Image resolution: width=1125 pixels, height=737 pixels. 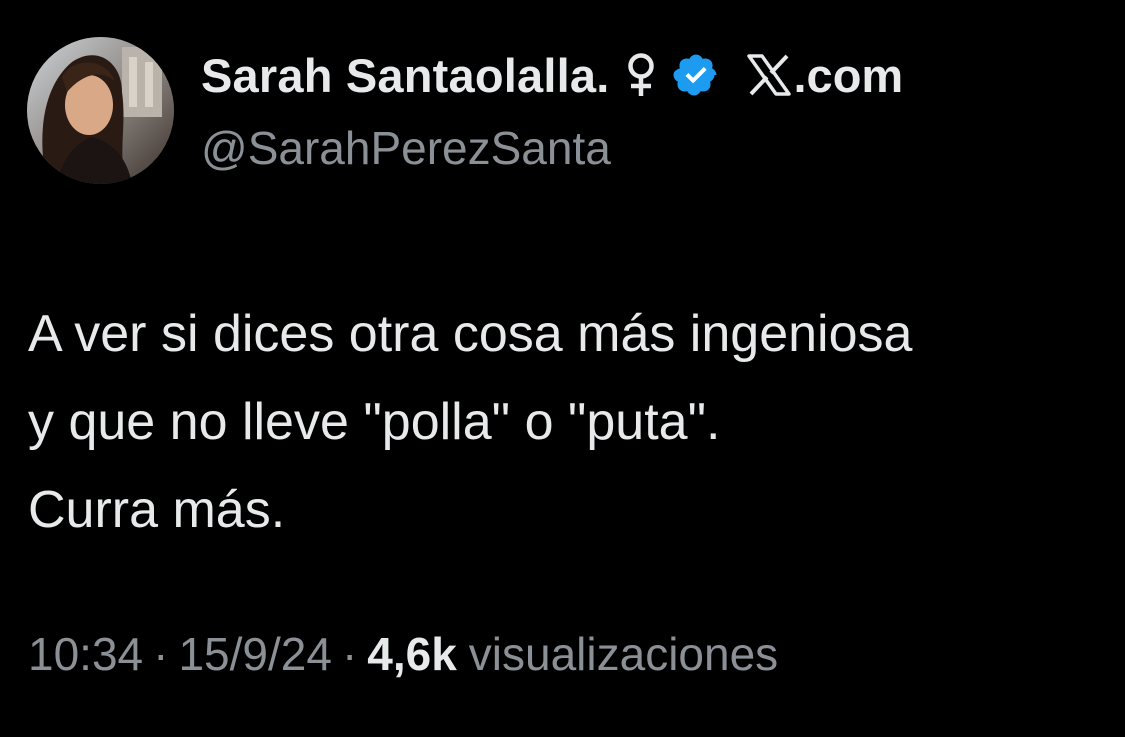 I want to click on tweet-text-line: Curra más., so click(x=157, y=510).